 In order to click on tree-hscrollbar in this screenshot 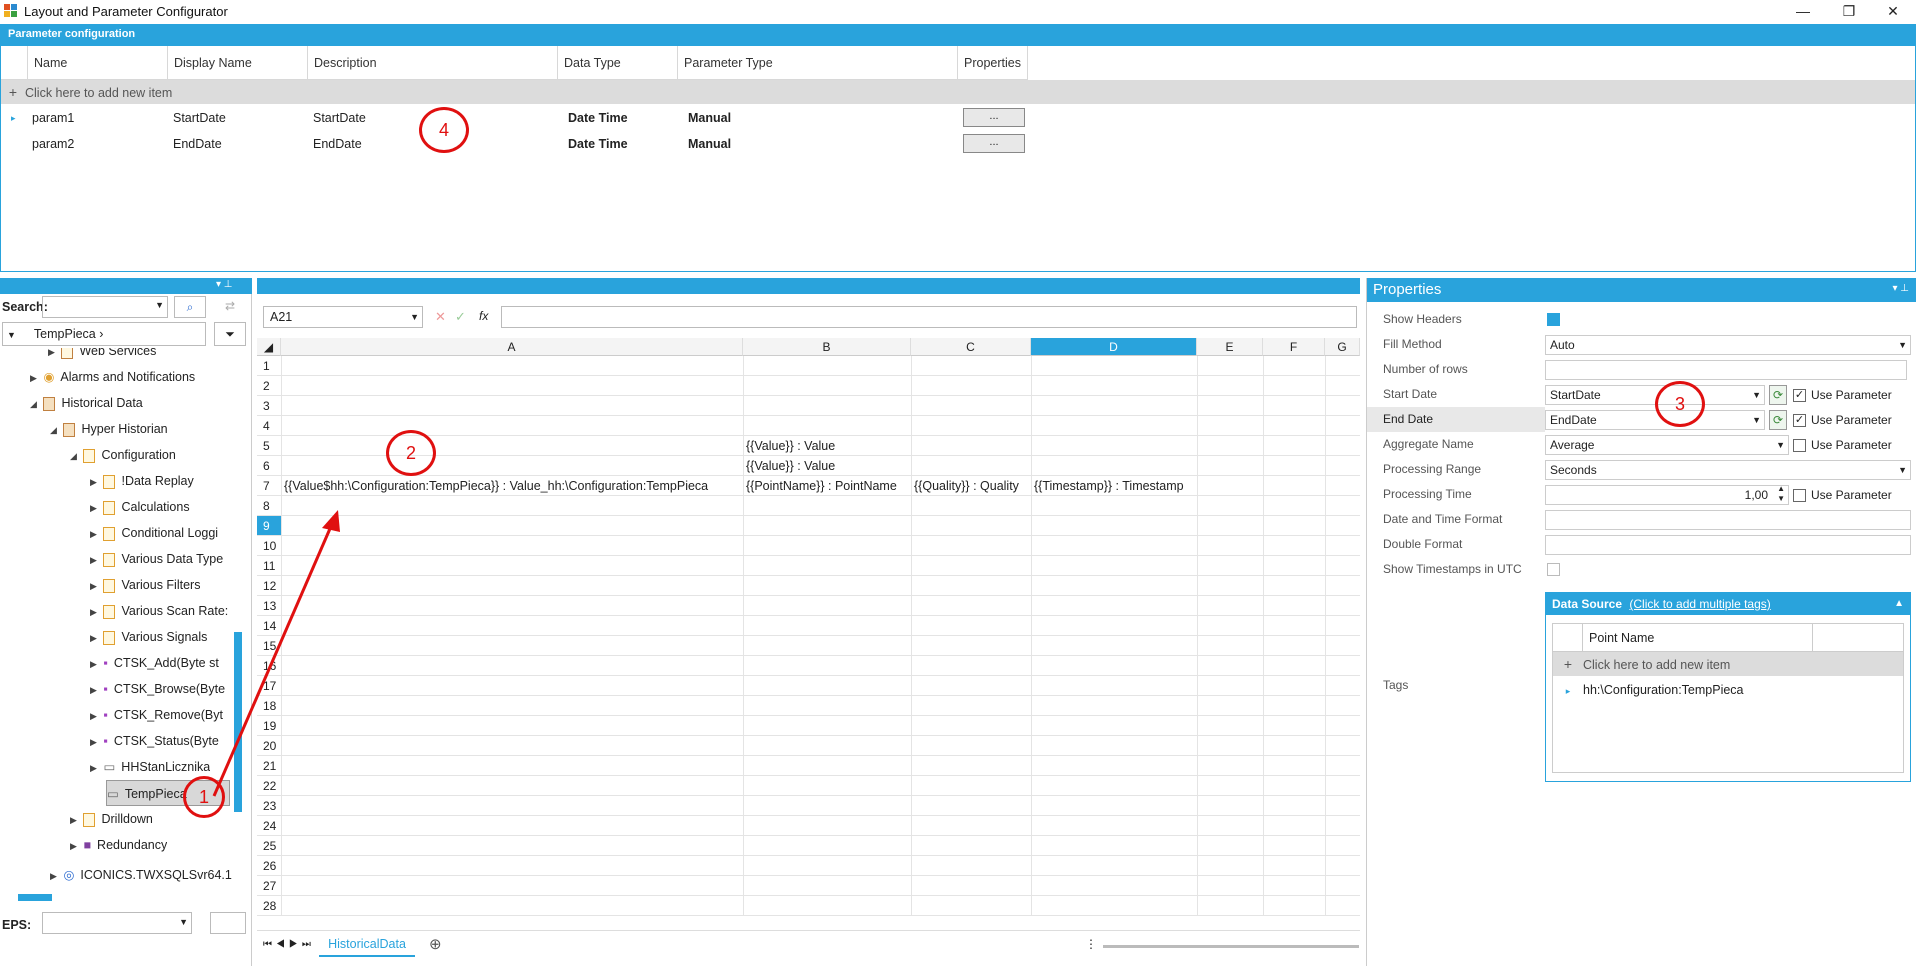, I will do `click(35, 897)`.